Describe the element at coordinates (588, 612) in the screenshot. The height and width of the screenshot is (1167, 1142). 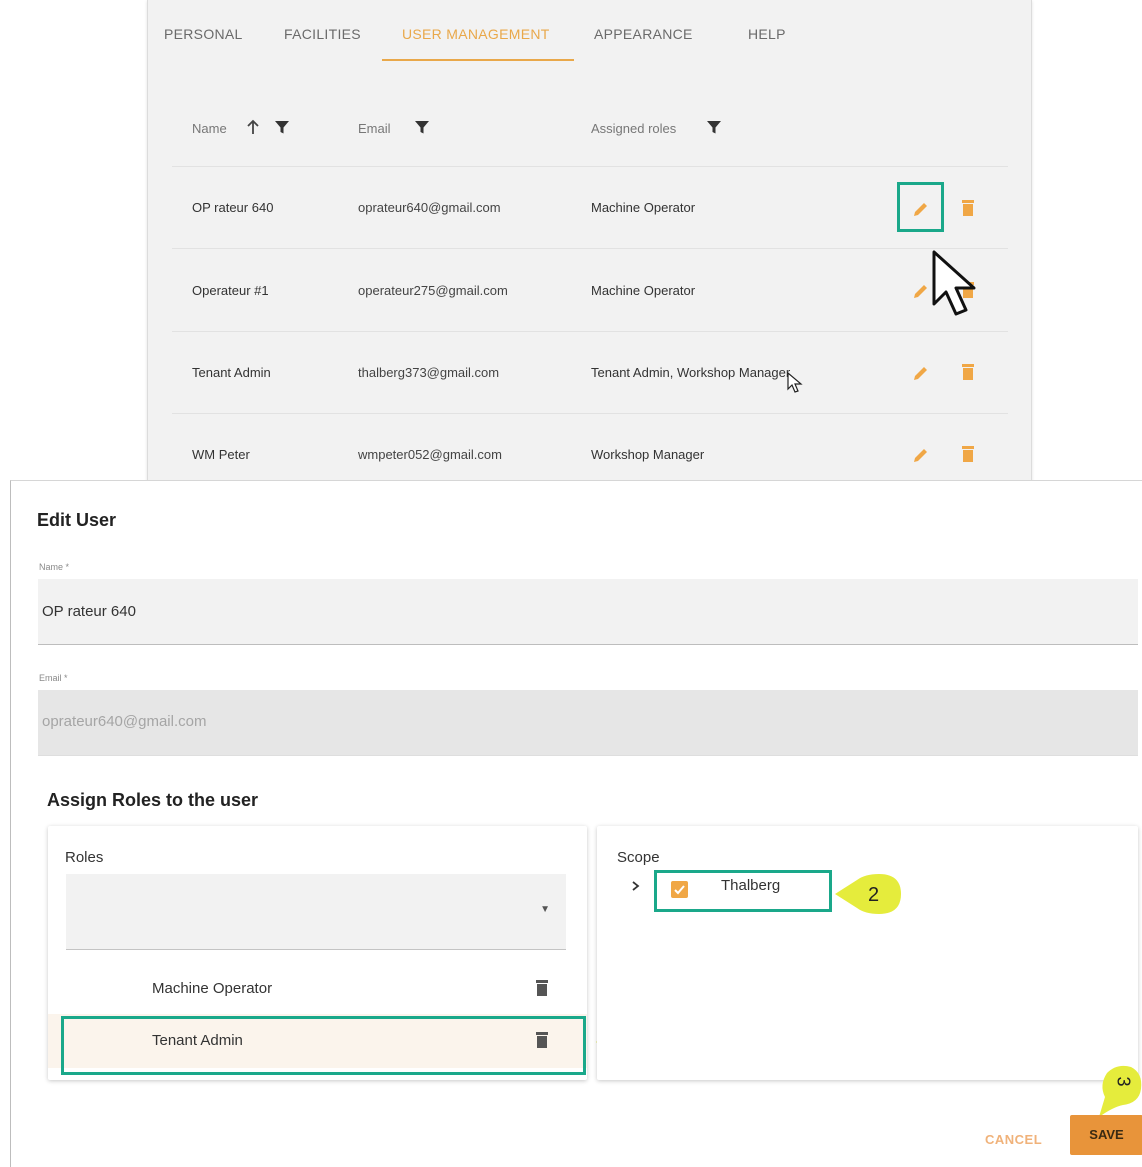
I see `name-input: OP rateur 640` at that location.